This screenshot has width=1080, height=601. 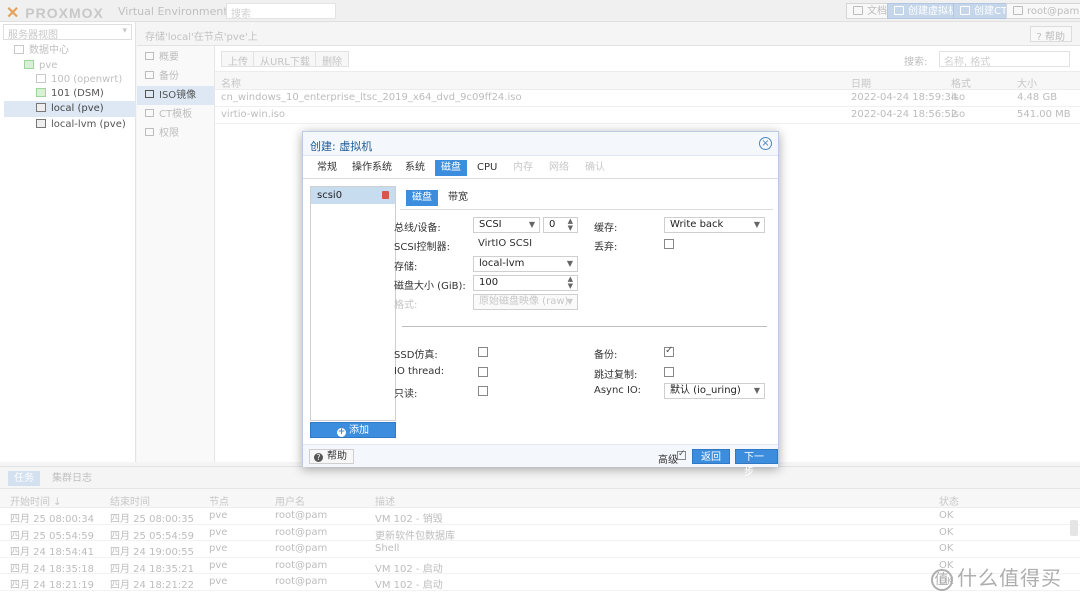 What do you see at coordinates (331, 456) in the screenshot?
I see `dialog-help-button: ? 帮助` at bounding box center [331, 456].